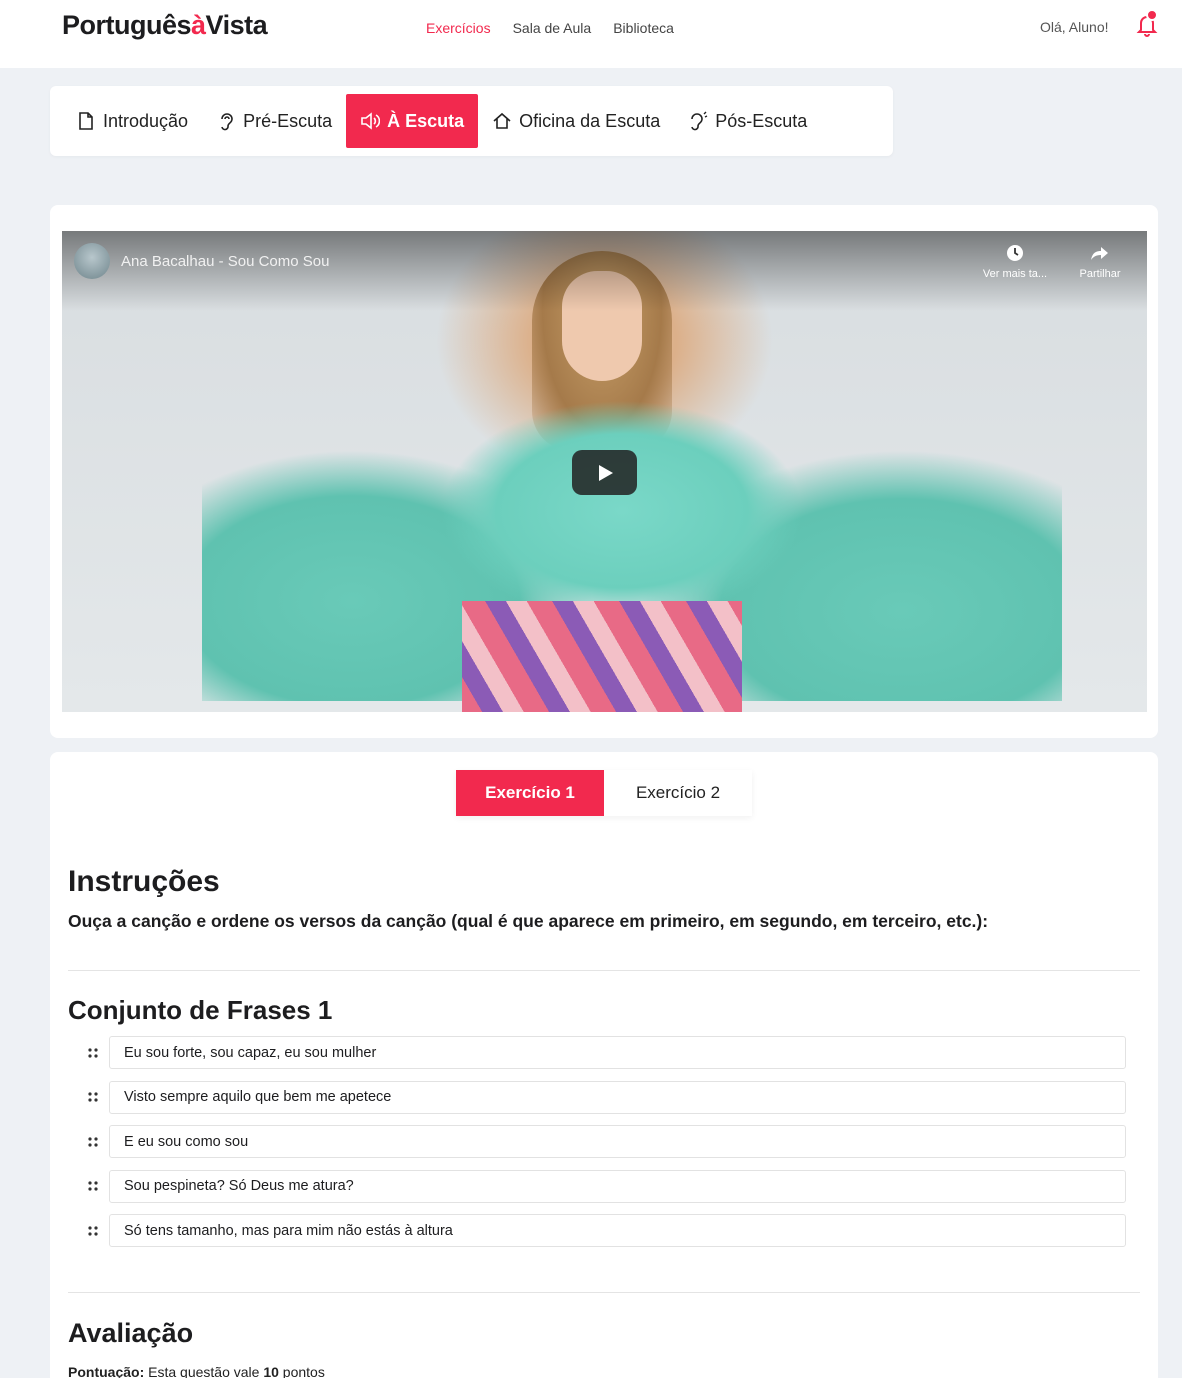 This screenshot has height=1378, width=1182. Describe the element at coordinates (643, 28) in the screenshot. I see `nav-item-biblioteca: Biblioteca` at that location.